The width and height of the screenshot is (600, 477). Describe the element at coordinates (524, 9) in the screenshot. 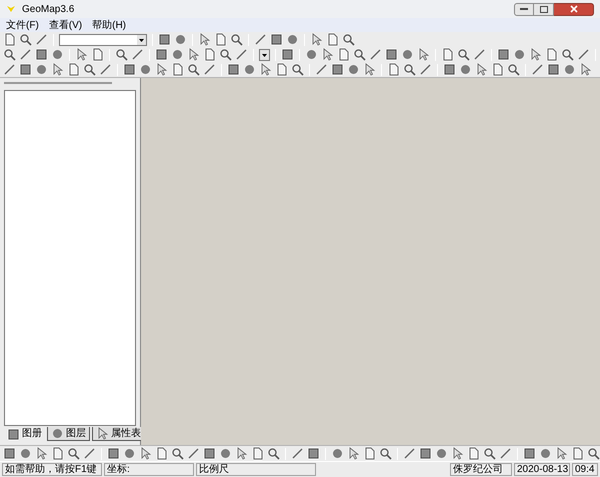

I see `minimize-button` at that location.